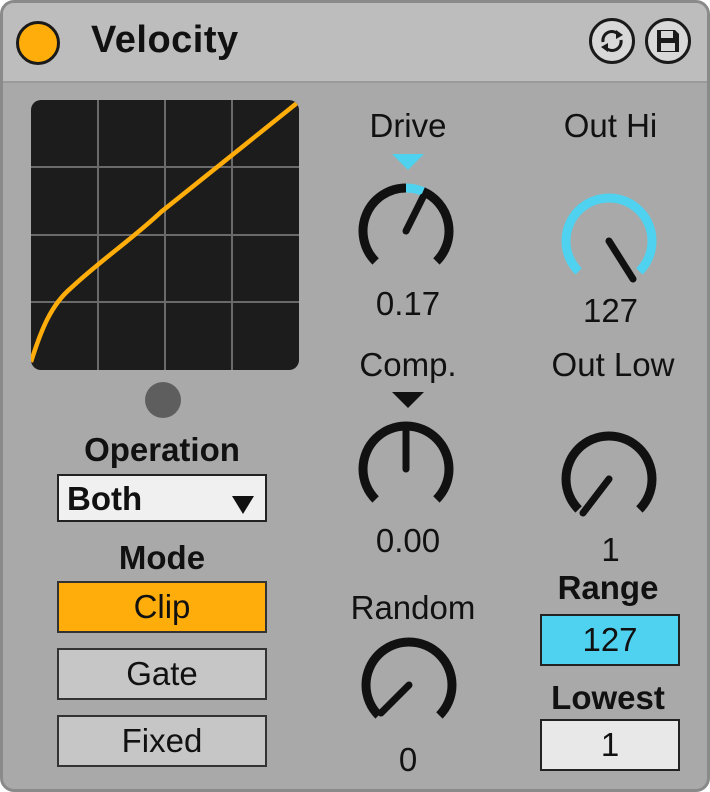 The image size is (710, 792). What do you see at coordinates (613, 364) in the screenshot?
I see `out-low-label: Out Low` at bounding box center [613, 364].